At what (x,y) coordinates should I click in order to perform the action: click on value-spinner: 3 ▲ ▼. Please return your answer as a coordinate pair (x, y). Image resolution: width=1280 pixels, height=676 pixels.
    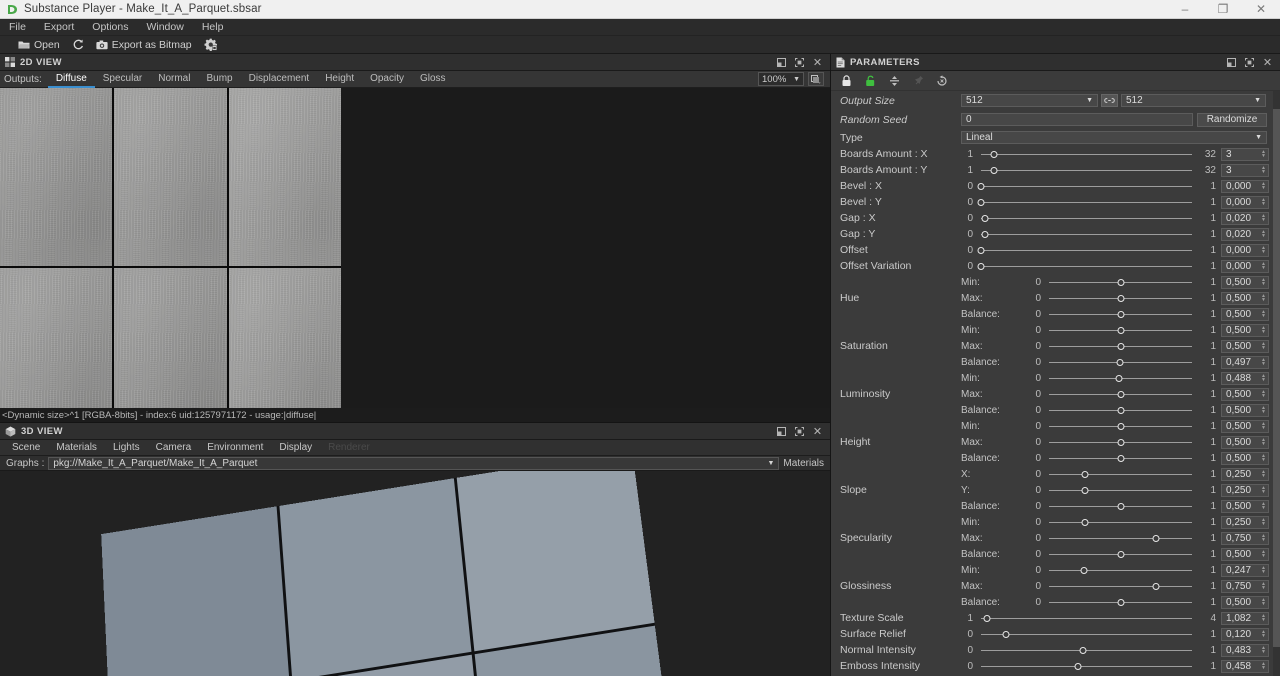
    Looking at the image, I should click on (1245, 170).